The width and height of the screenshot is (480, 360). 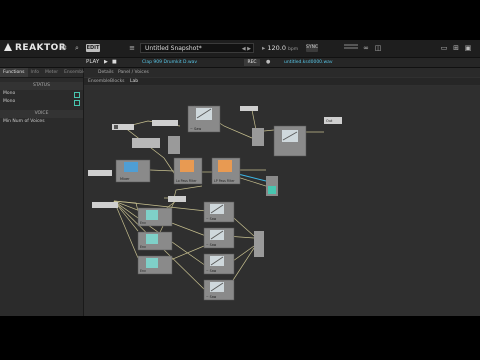 I want to click on module-osc-4: ~ Saw, so click(x=219, y=264).